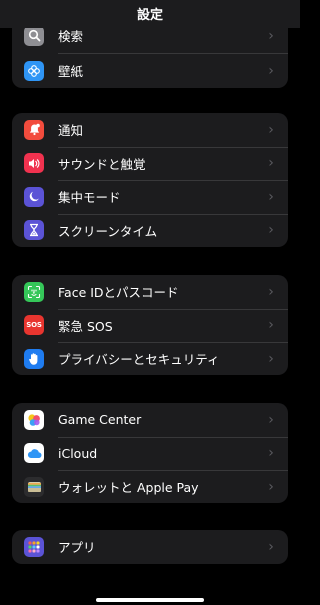 The width and height of the screenshot is (320, 605). Describe the element at coordinates (150, 70) in the screenshot. I see `settings-row-wallpaper: 壁紙 ›` at that location.